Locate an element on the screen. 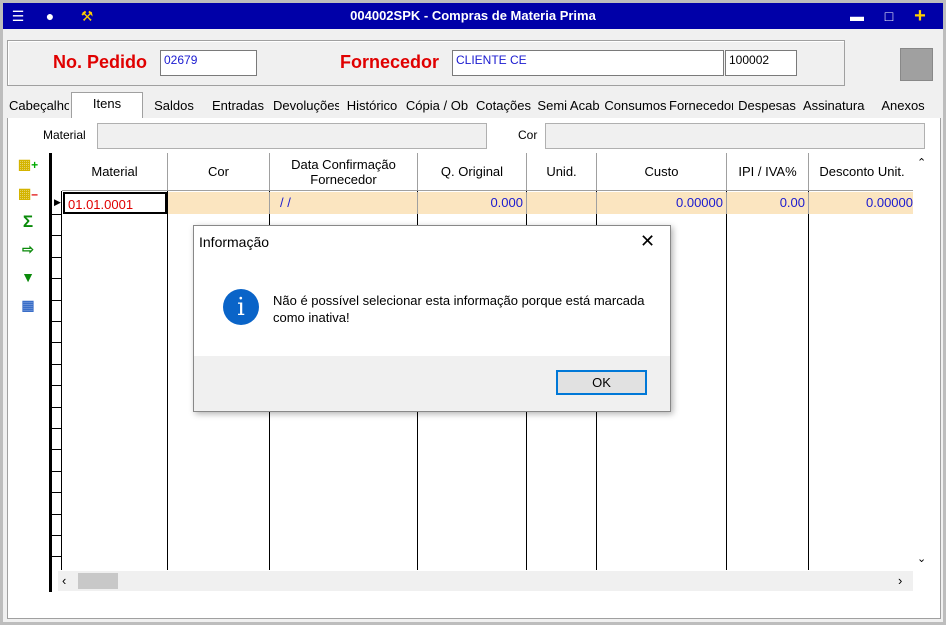 The width and height of the screenshot is (946, 625). info-icon: i is located at coordinates (241, 307).